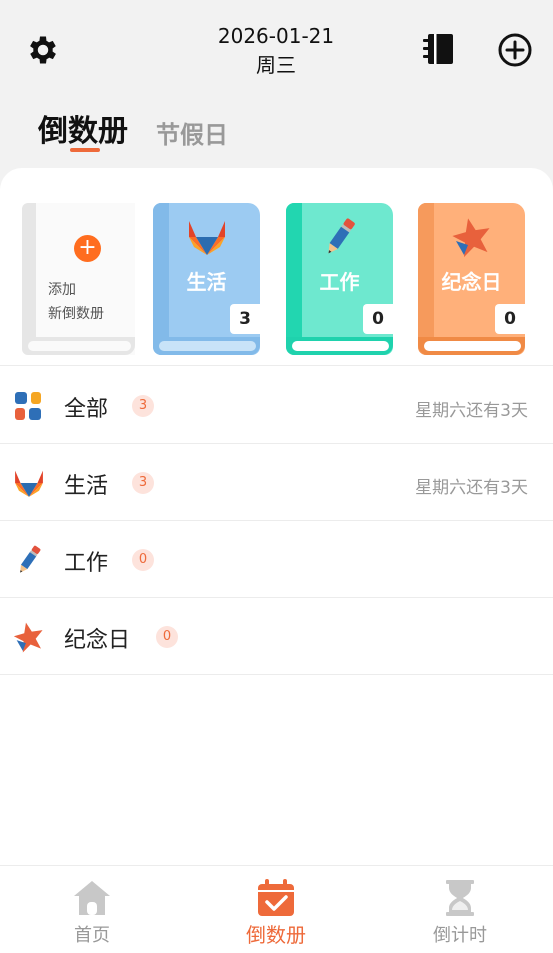  I want to click on nav-label: 倒数册, so click(276, 935).